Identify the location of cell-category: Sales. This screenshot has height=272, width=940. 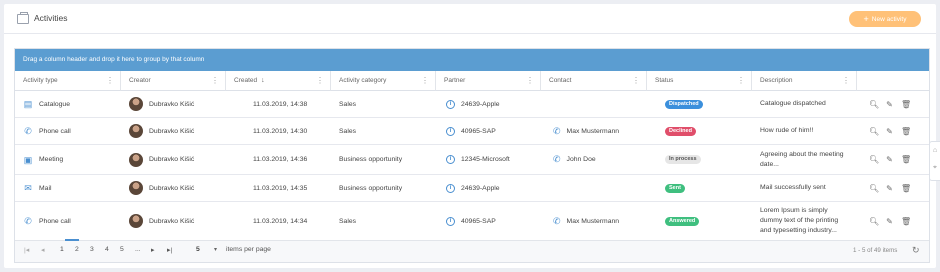
(383, 131).